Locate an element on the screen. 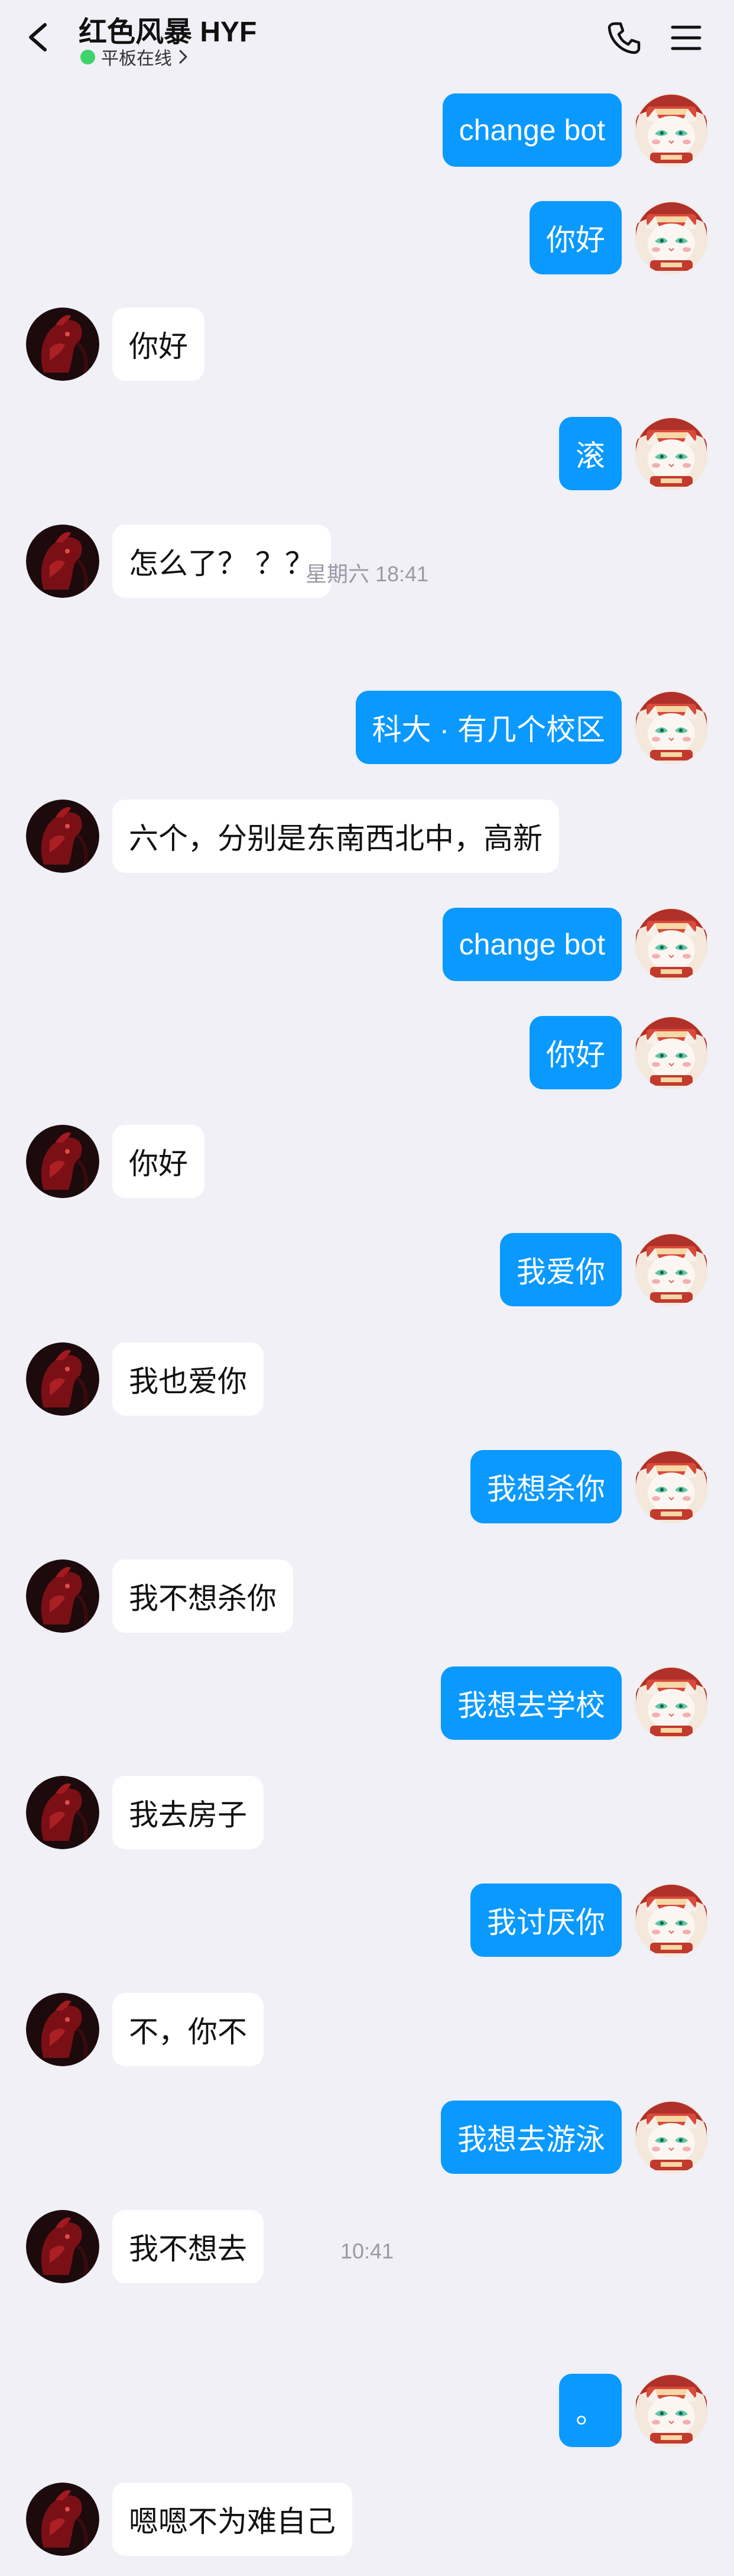 Image resolution: width=734 pixels, height=2576 pixels. message-bubble: 科大 · 有几个校区 is located at coordinates (488, 728).